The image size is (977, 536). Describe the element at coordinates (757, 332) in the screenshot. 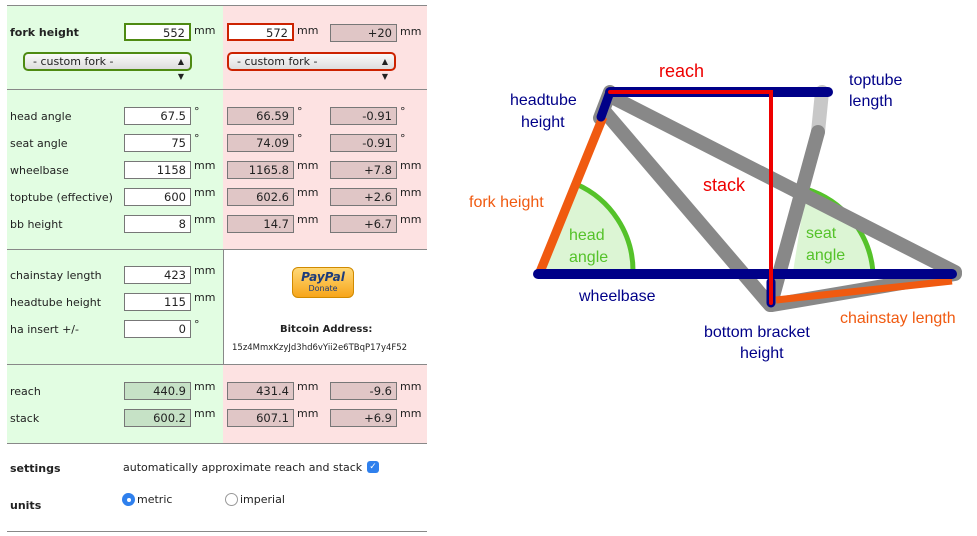

I see `bb-text: bottom bracket` at that location.